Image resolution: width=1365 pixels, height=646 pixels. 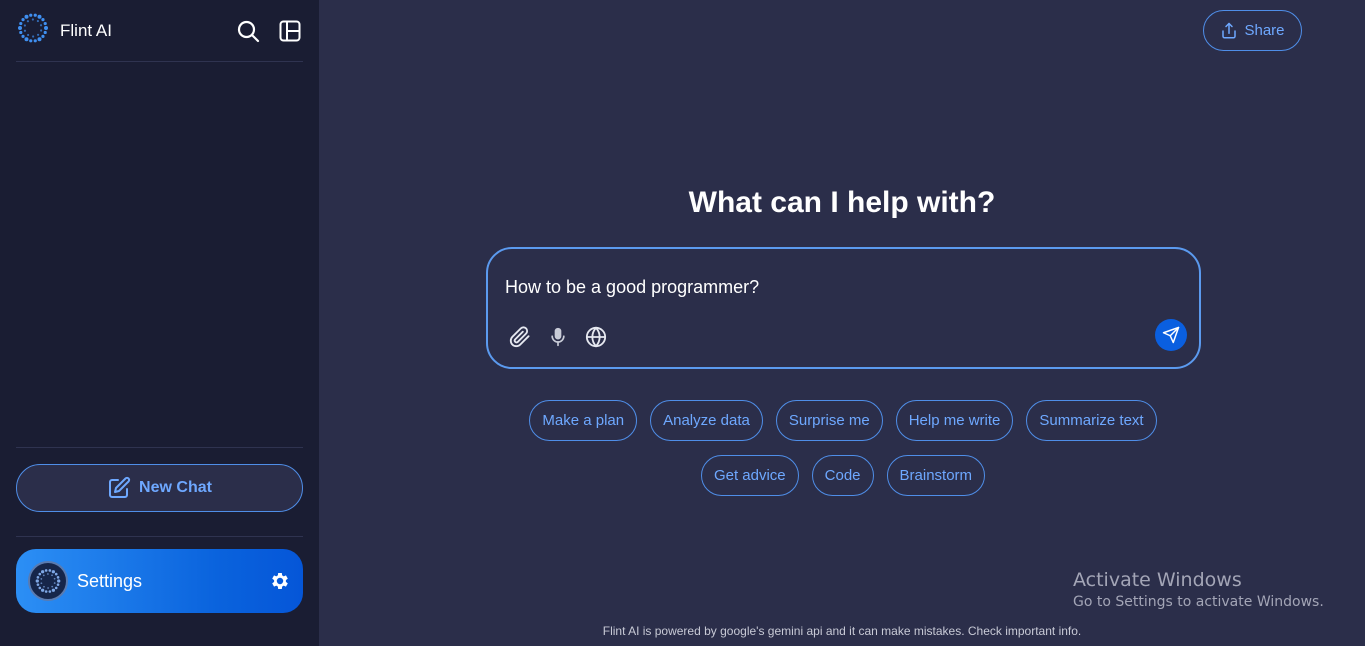 I want to click on message-input: How to be a good programmer?, so click(x=632, y=287).